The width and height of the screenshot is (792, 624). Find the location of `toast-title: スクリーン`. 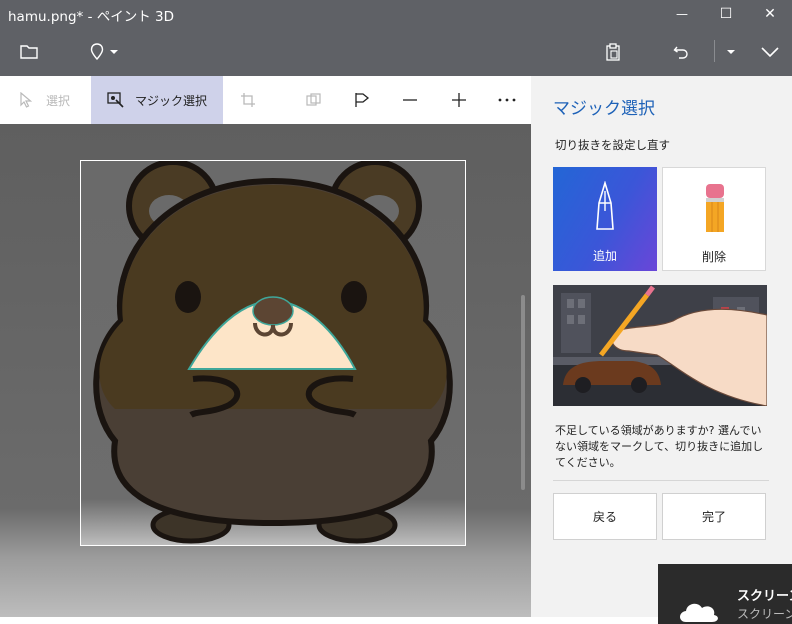

toast-title: スクリーン is located at coordinates (764, 596).